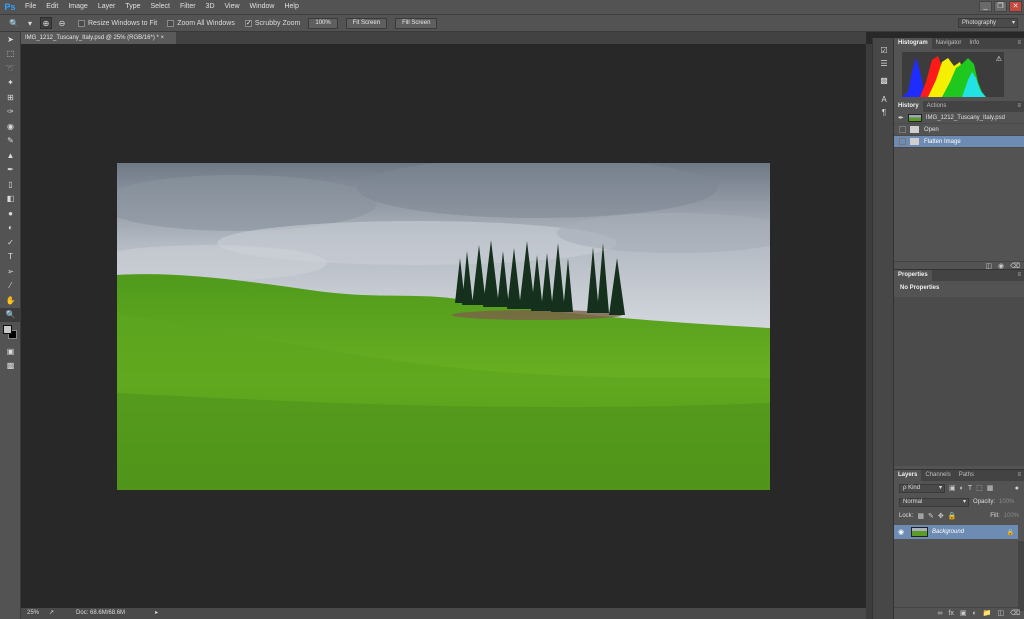 This screenshot has height=619, width=1024. I want to click on layer-style-icon: fx, so click(950, 613).